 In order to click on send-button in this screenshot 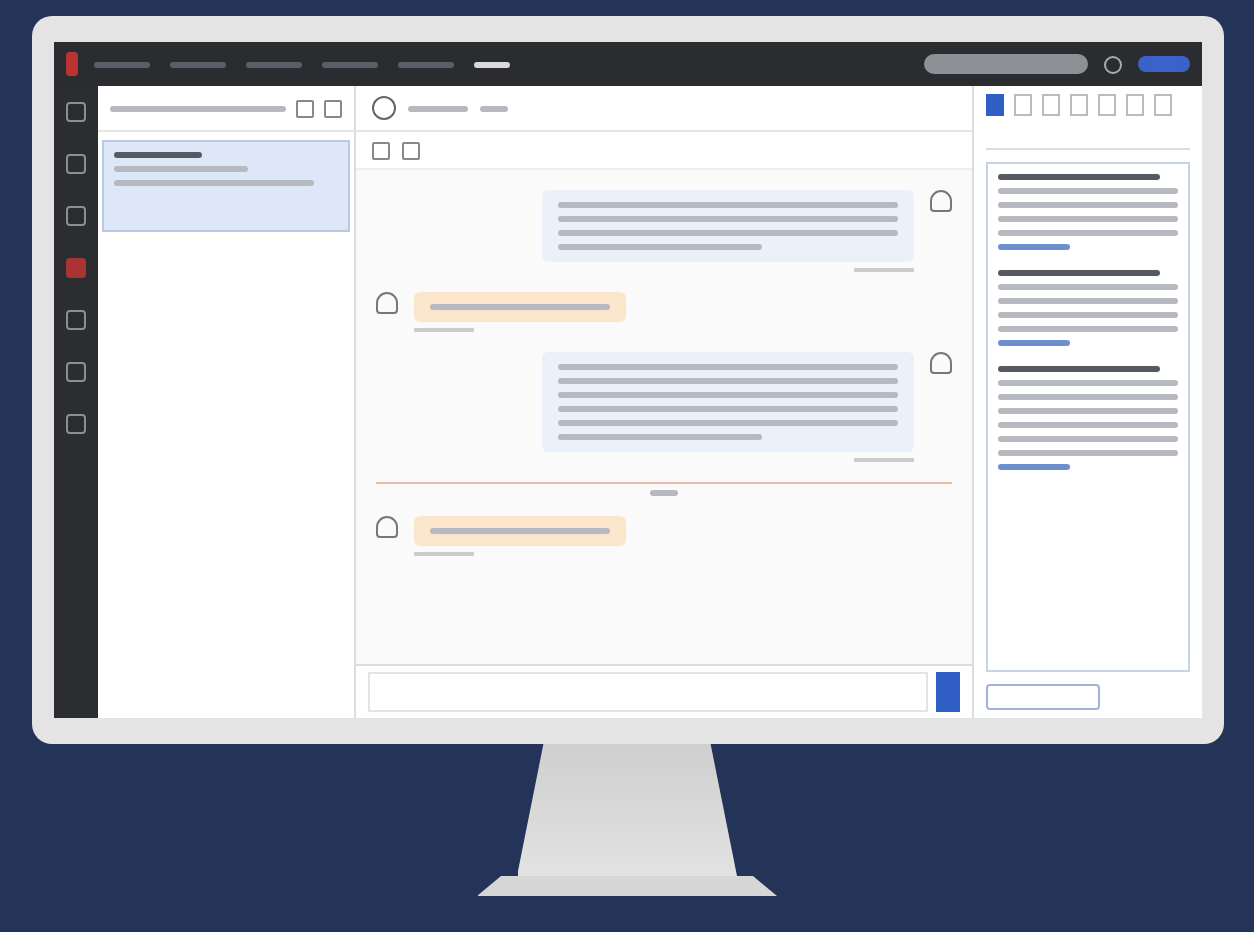, I will do `click(947, 692)`.